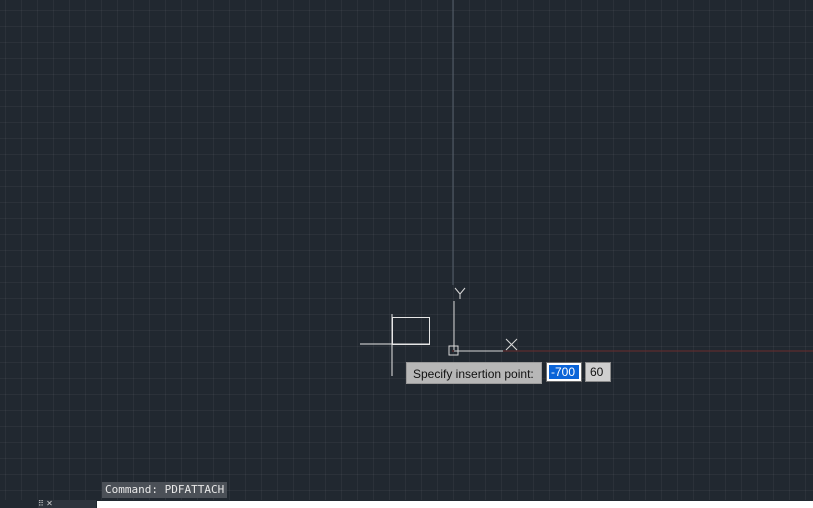  Describe the element at coordinates (165, 490) in the screenshot. I see `command-history-line: Command: PDFATTACH` at that location.